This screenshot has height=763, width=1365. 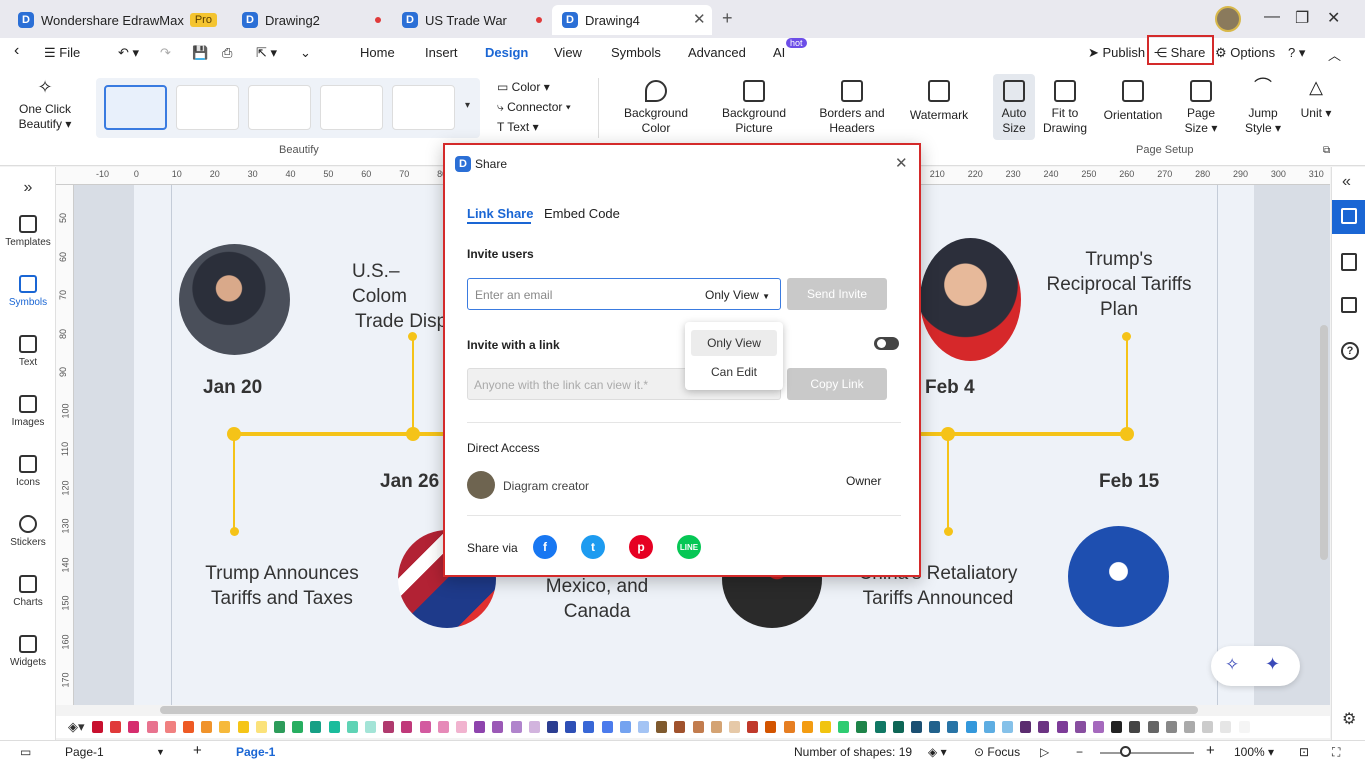 I want to click on connector-dropdown: ⤷ Connector ▾, so click(x=534, y=107).